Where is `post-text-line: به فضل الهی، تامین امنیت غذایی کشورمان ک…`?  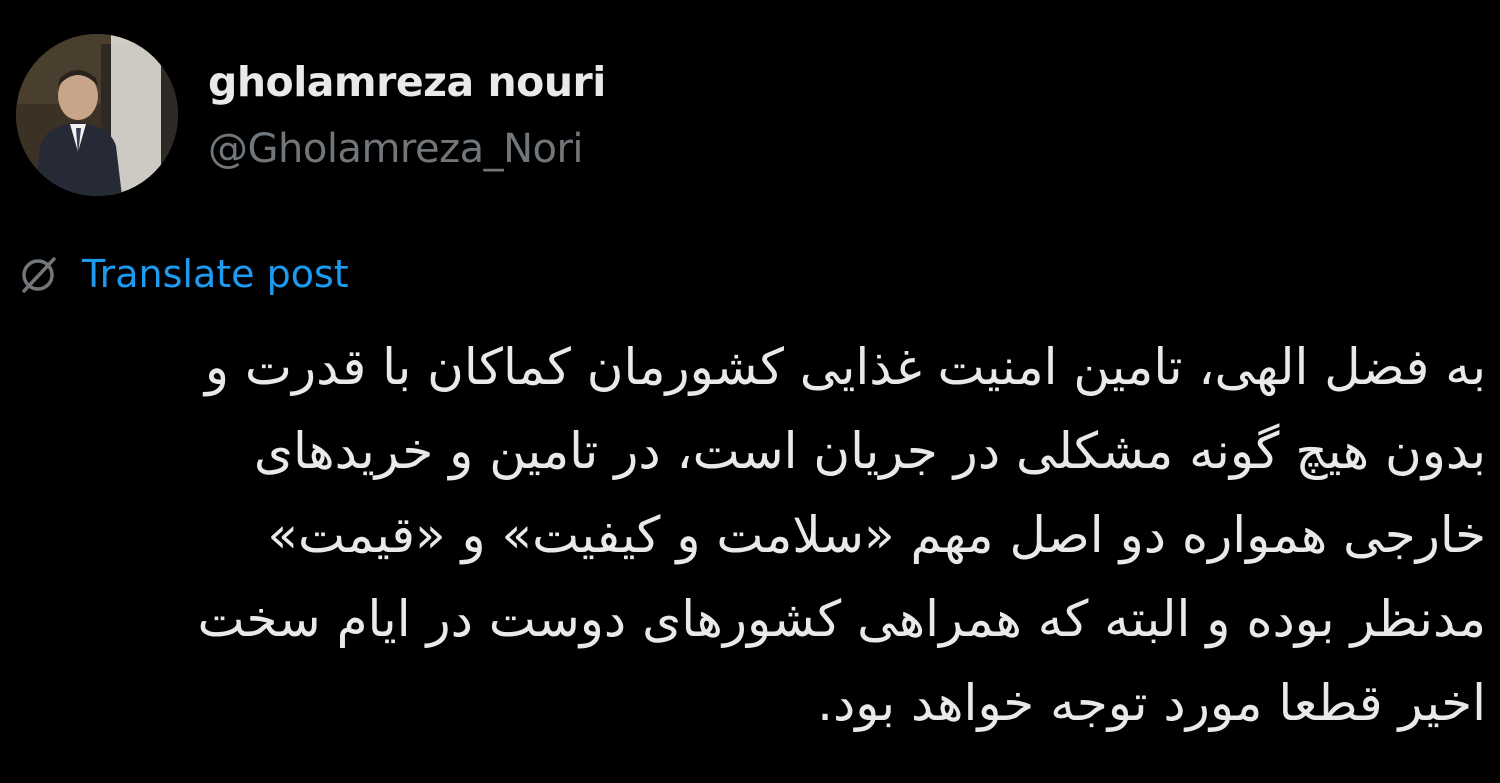
post-text-line: به فضل الهی، تامین امنیت غذایی کشورمان ک… is located at coordinates (845, 367).